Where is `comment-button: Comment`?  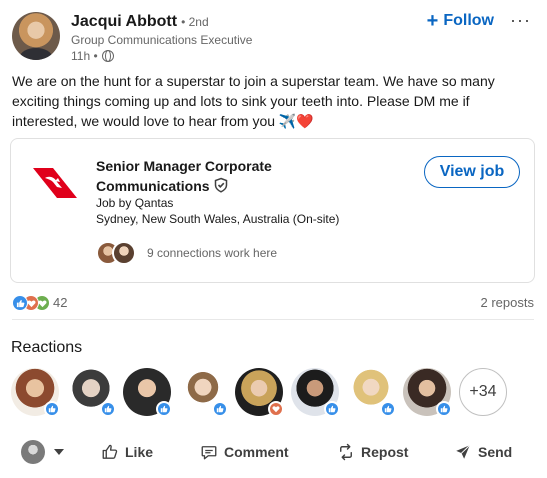 comment-button: Comment is located at coordinates (244, 452).